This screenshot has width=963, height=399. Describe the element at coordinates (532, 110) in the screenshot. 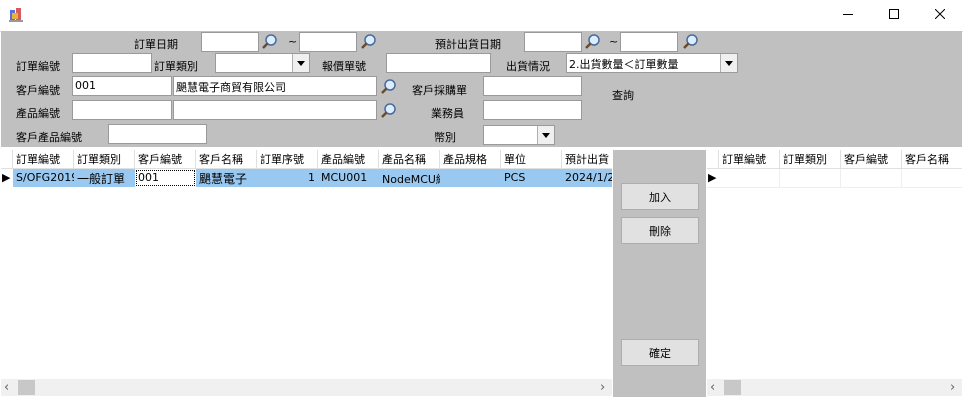

I see `salesperson-field` at that location.